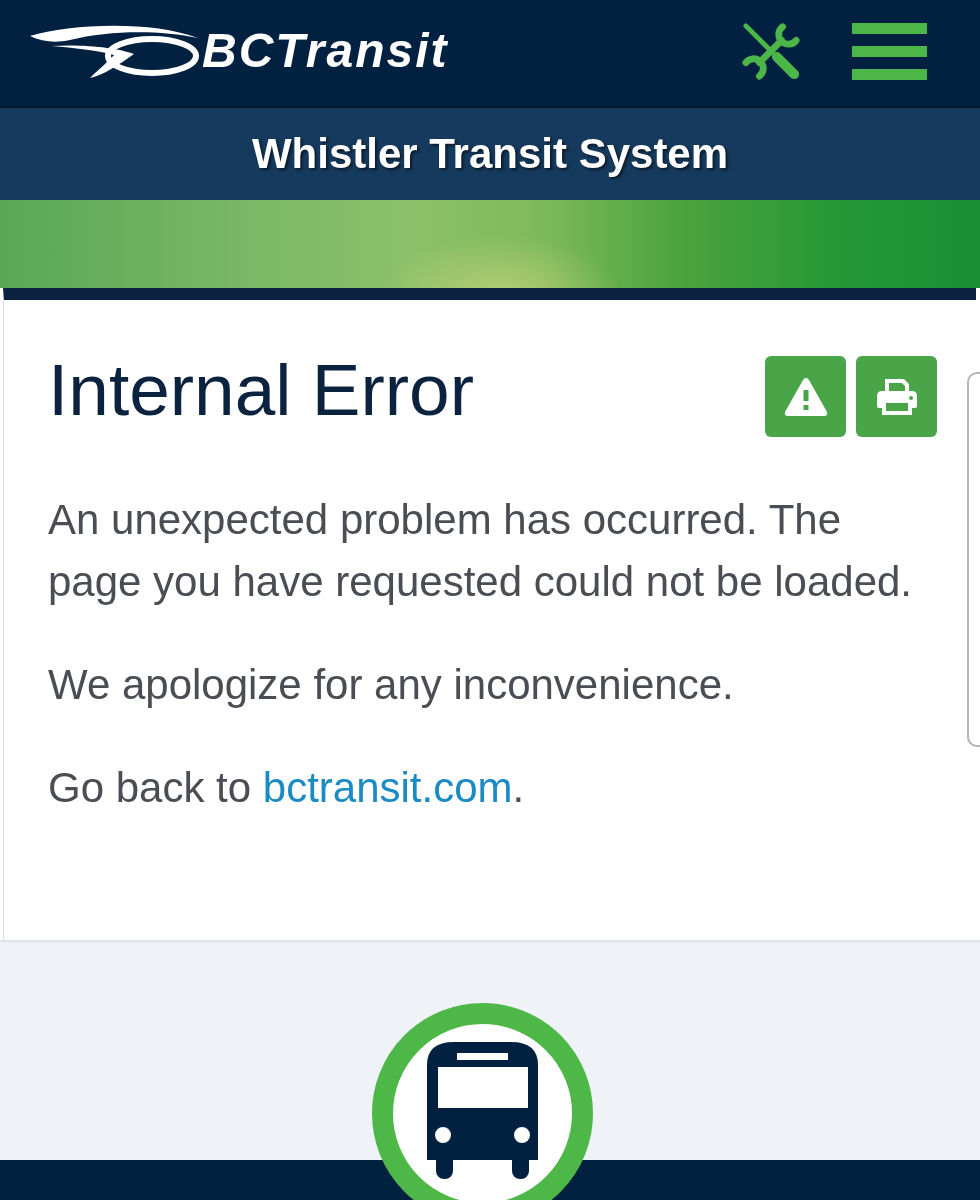  I want to click on message-text: We apologize for any inconvenience., so click(391, 685).